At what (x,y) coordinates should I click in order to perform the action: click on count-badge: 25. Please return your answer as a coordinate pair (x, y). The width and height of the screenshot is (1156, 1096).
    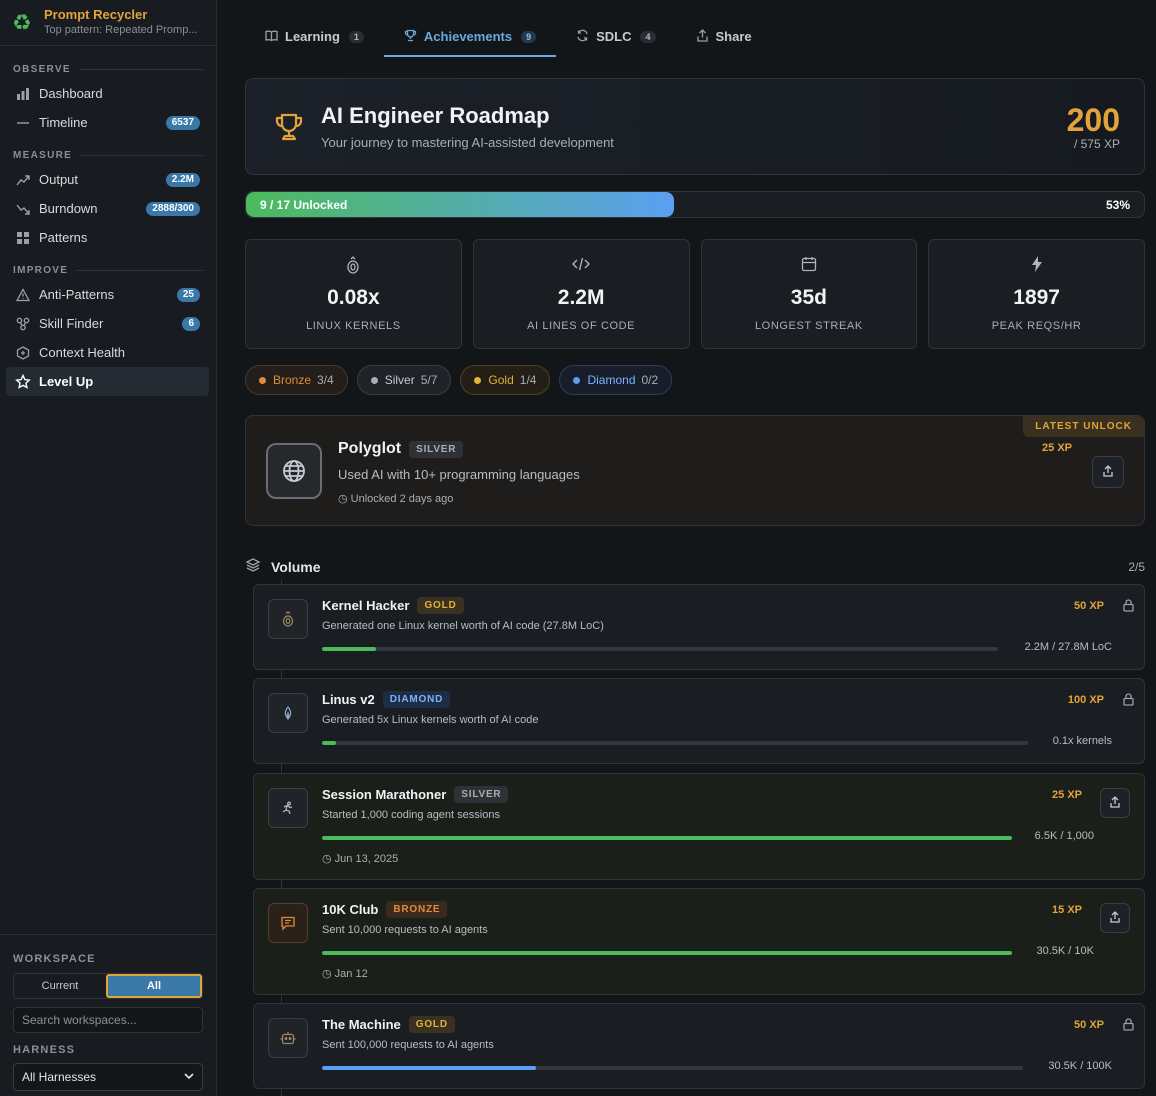
    Looking at the image, I should click on (188, 294).